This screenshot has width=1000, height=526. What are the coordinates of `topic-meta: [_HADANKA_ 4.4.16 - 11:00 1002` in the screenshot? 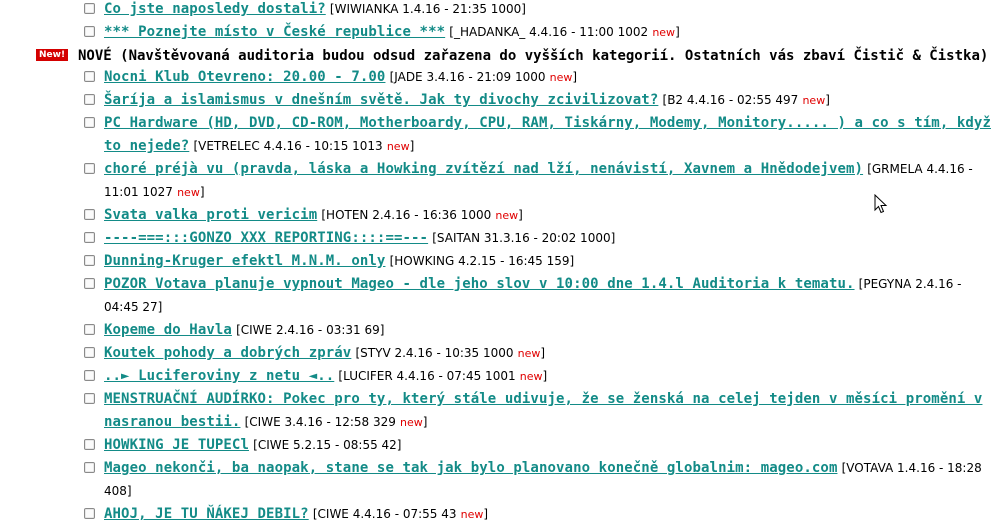 It's located at (549, 32).